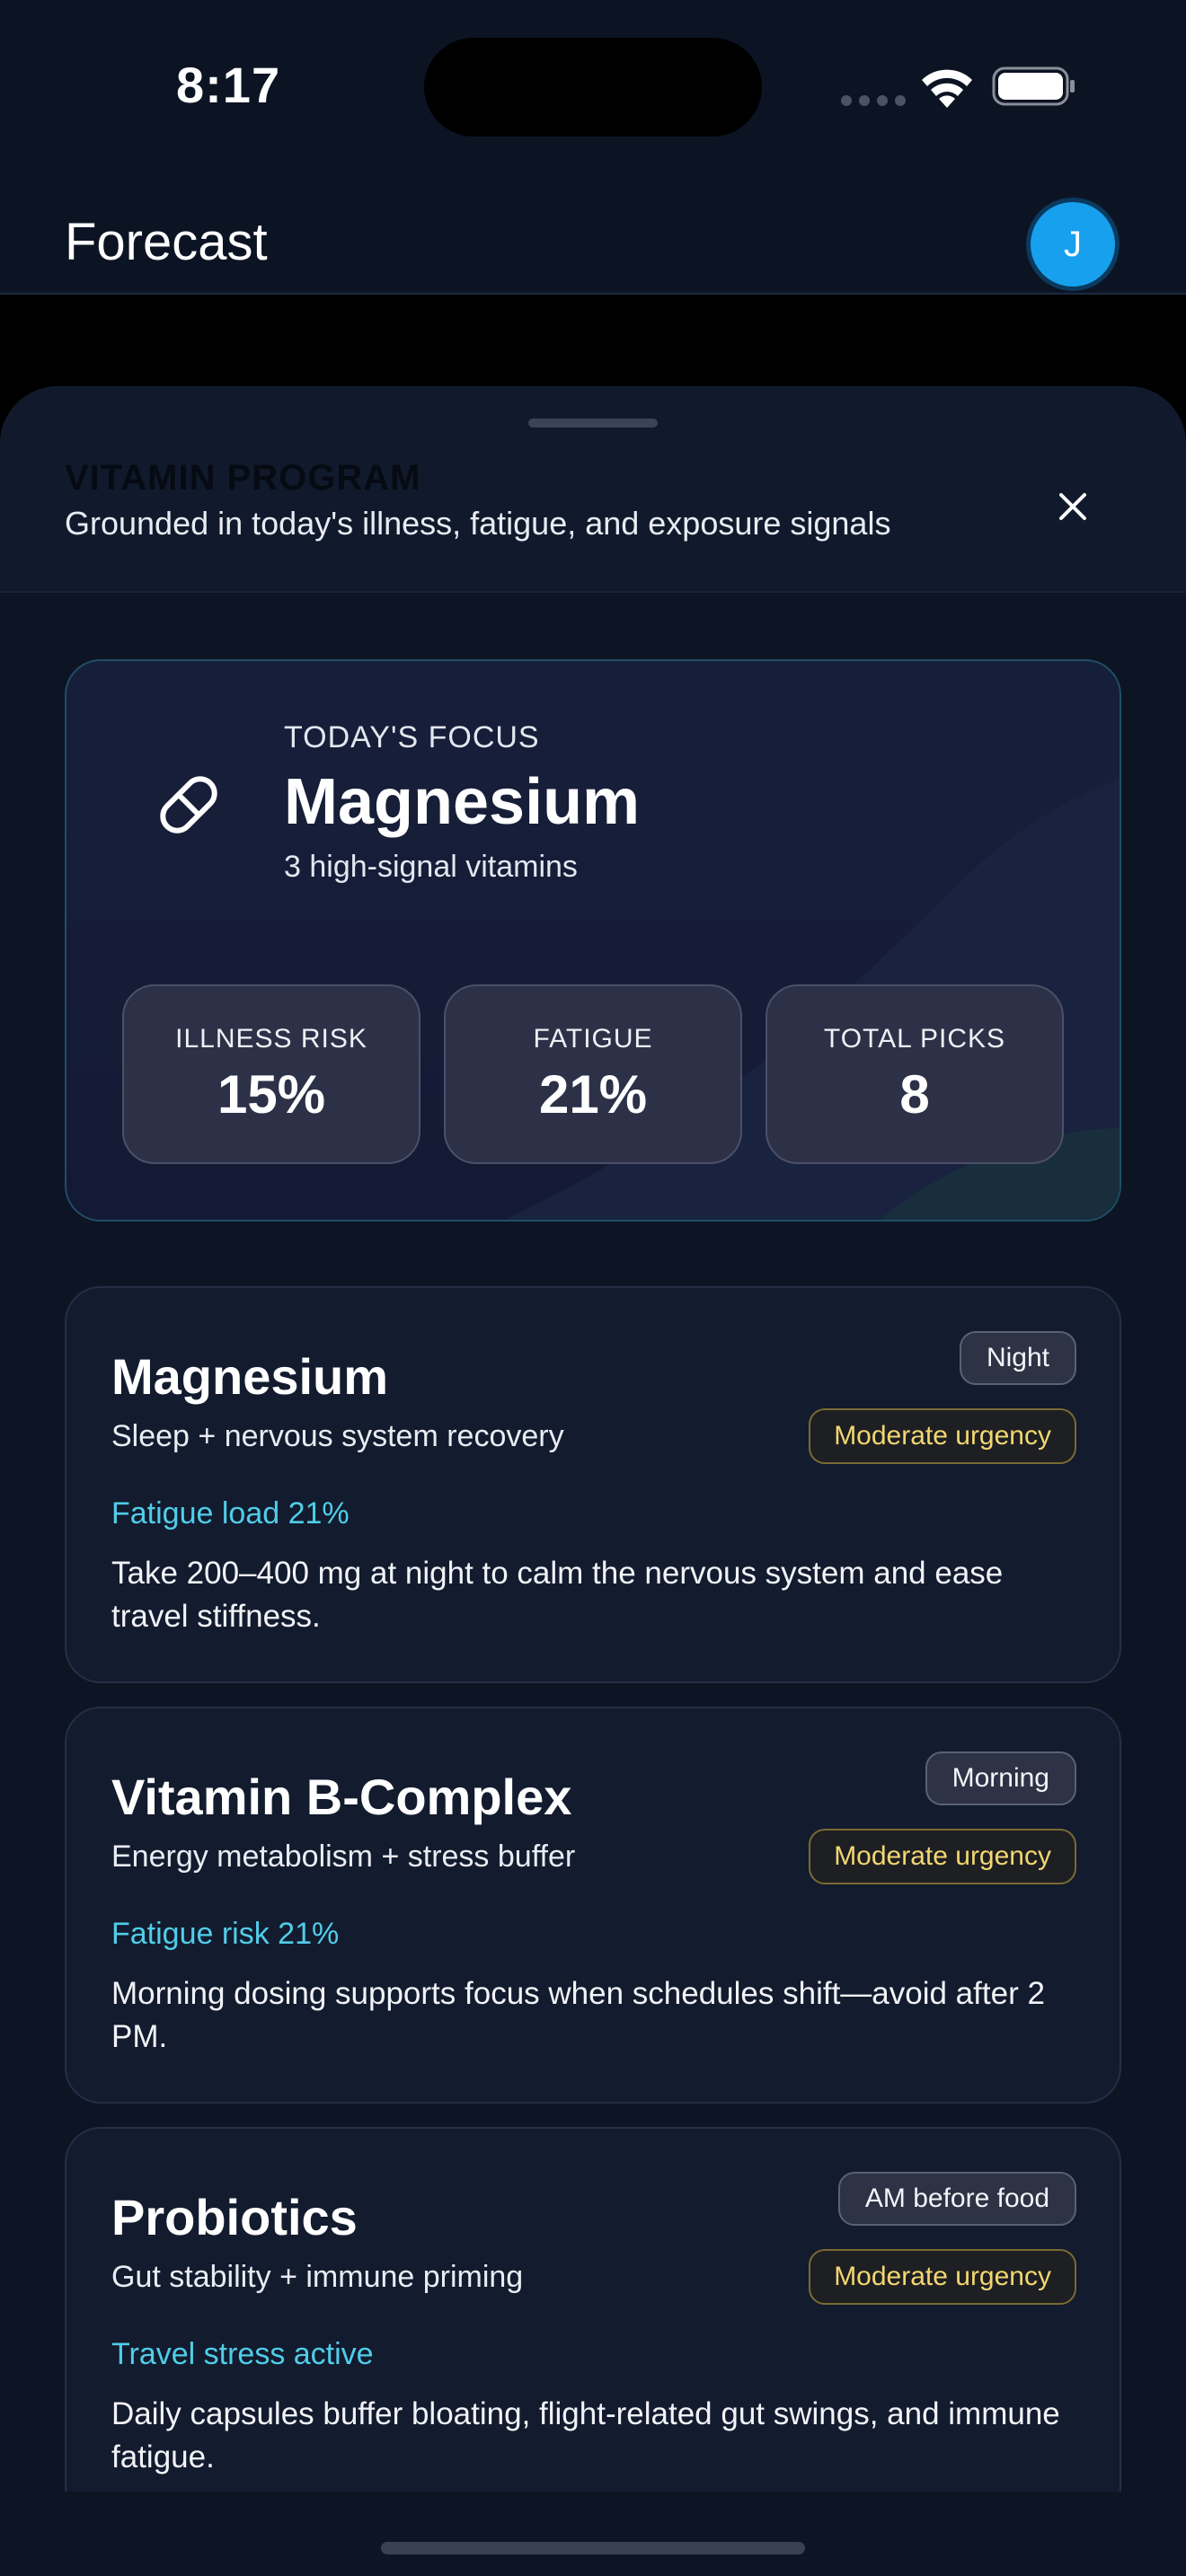  Describe the element at coordinates (462, 802) in the screenshot. I see `focus-title: Magnesium` at that location.